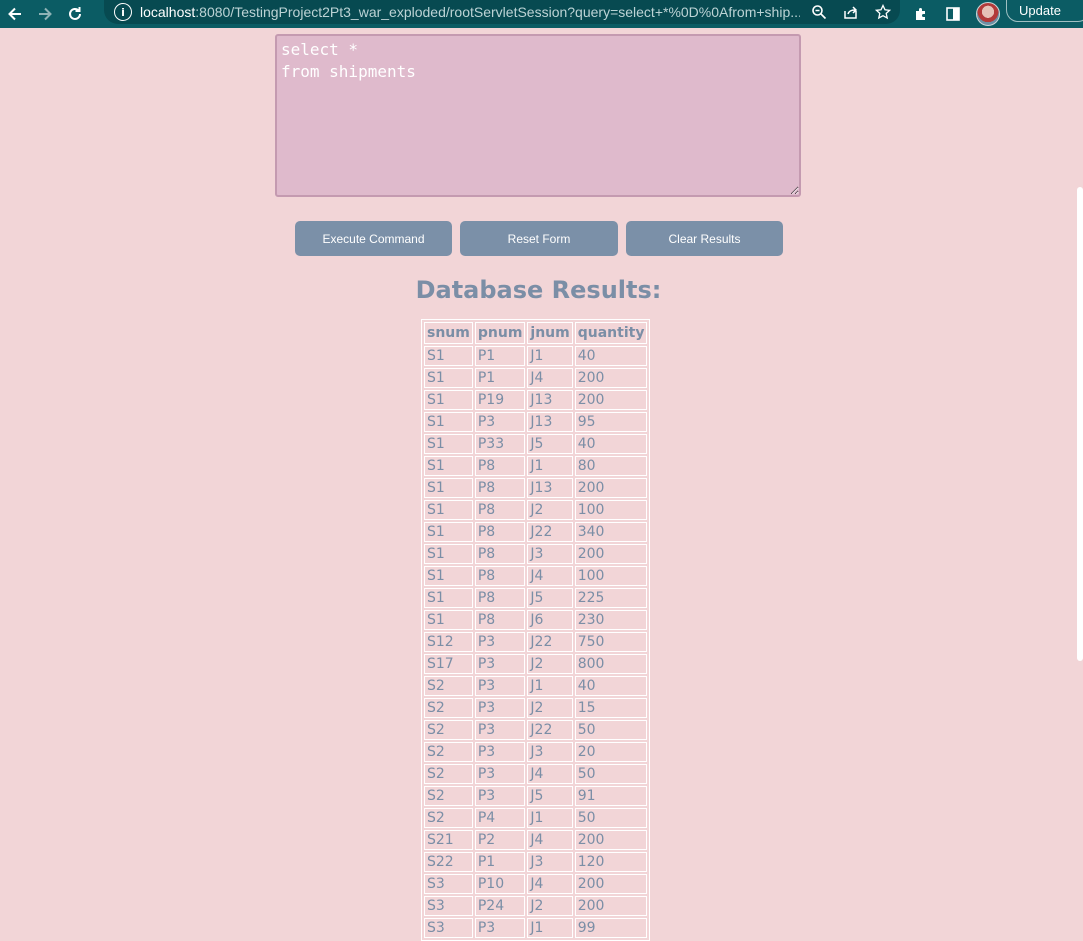  What do you see at coordinates (448, 840) in the screenshot?
I see `table-cell-snum: S21` at bounding box center [448, 840].